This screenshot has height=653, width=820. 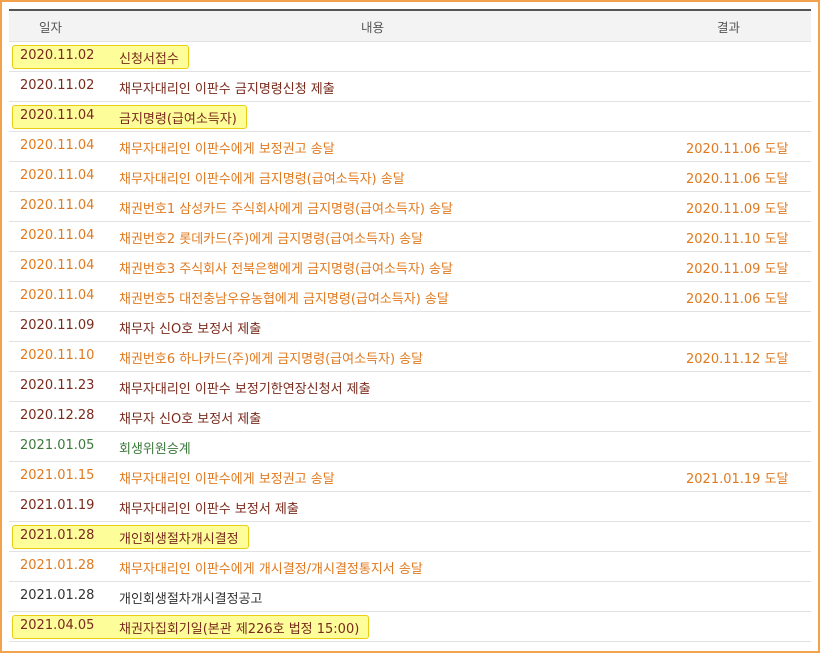 I want to click on table-row: 2020.11.02 채무자대리인 이판수 금지명령신청 제출, so click(x=410, y=87).